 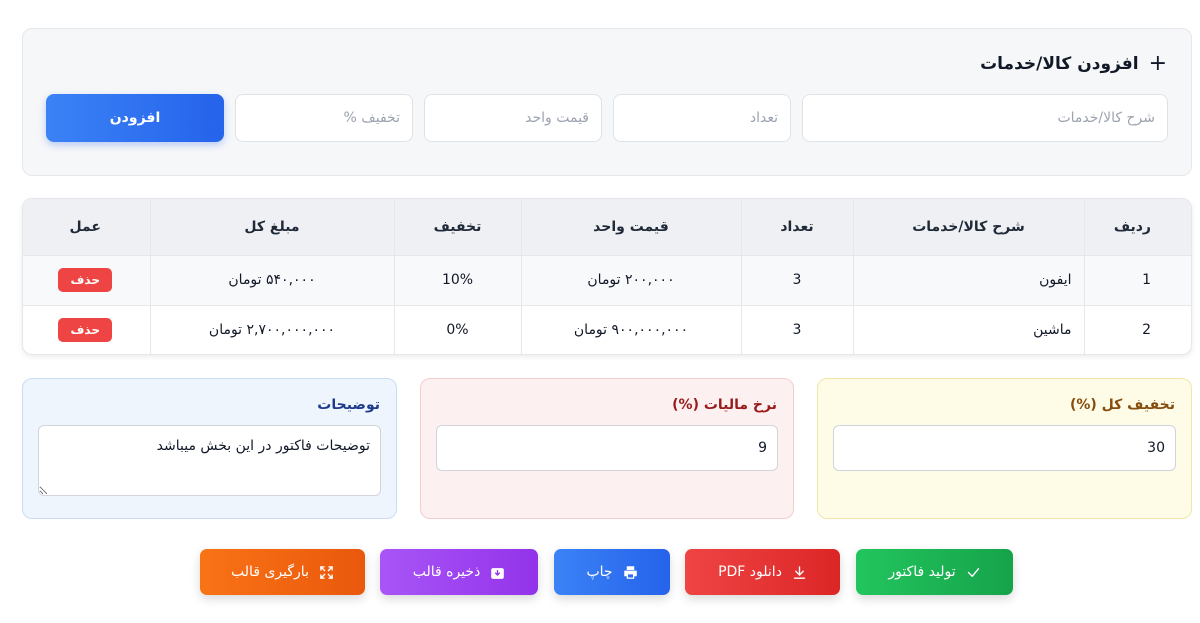 What do you see at coordinates (326, 572) in the screenshot?
I see `expand-icon` at bounding box center [326, 572].